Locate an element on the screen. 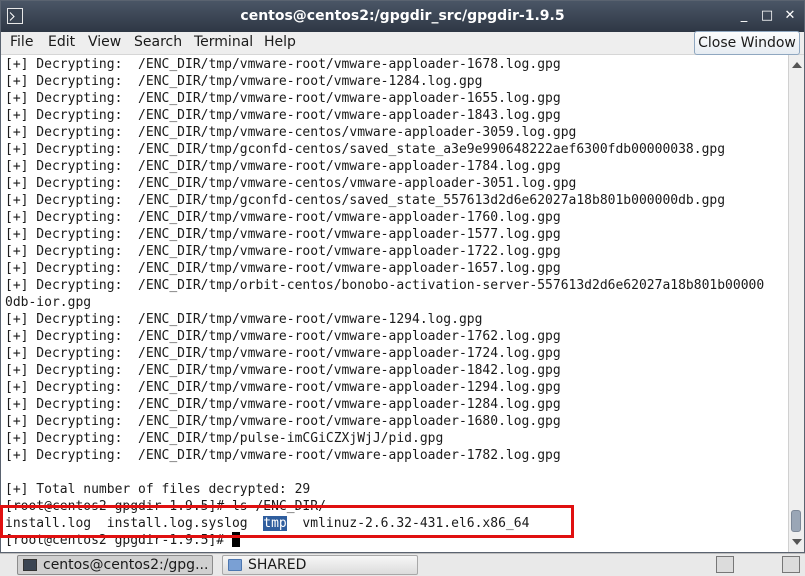  taskbar-item-shared: SHARED is located at coordinates (320, 565).